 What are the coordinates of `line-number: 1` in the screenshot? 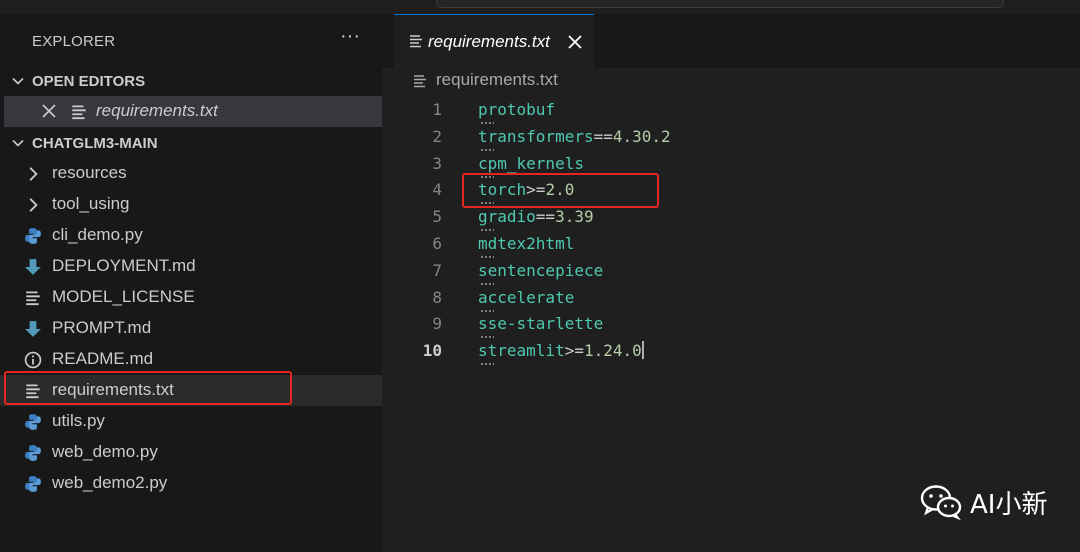 It's located at (437, 109).